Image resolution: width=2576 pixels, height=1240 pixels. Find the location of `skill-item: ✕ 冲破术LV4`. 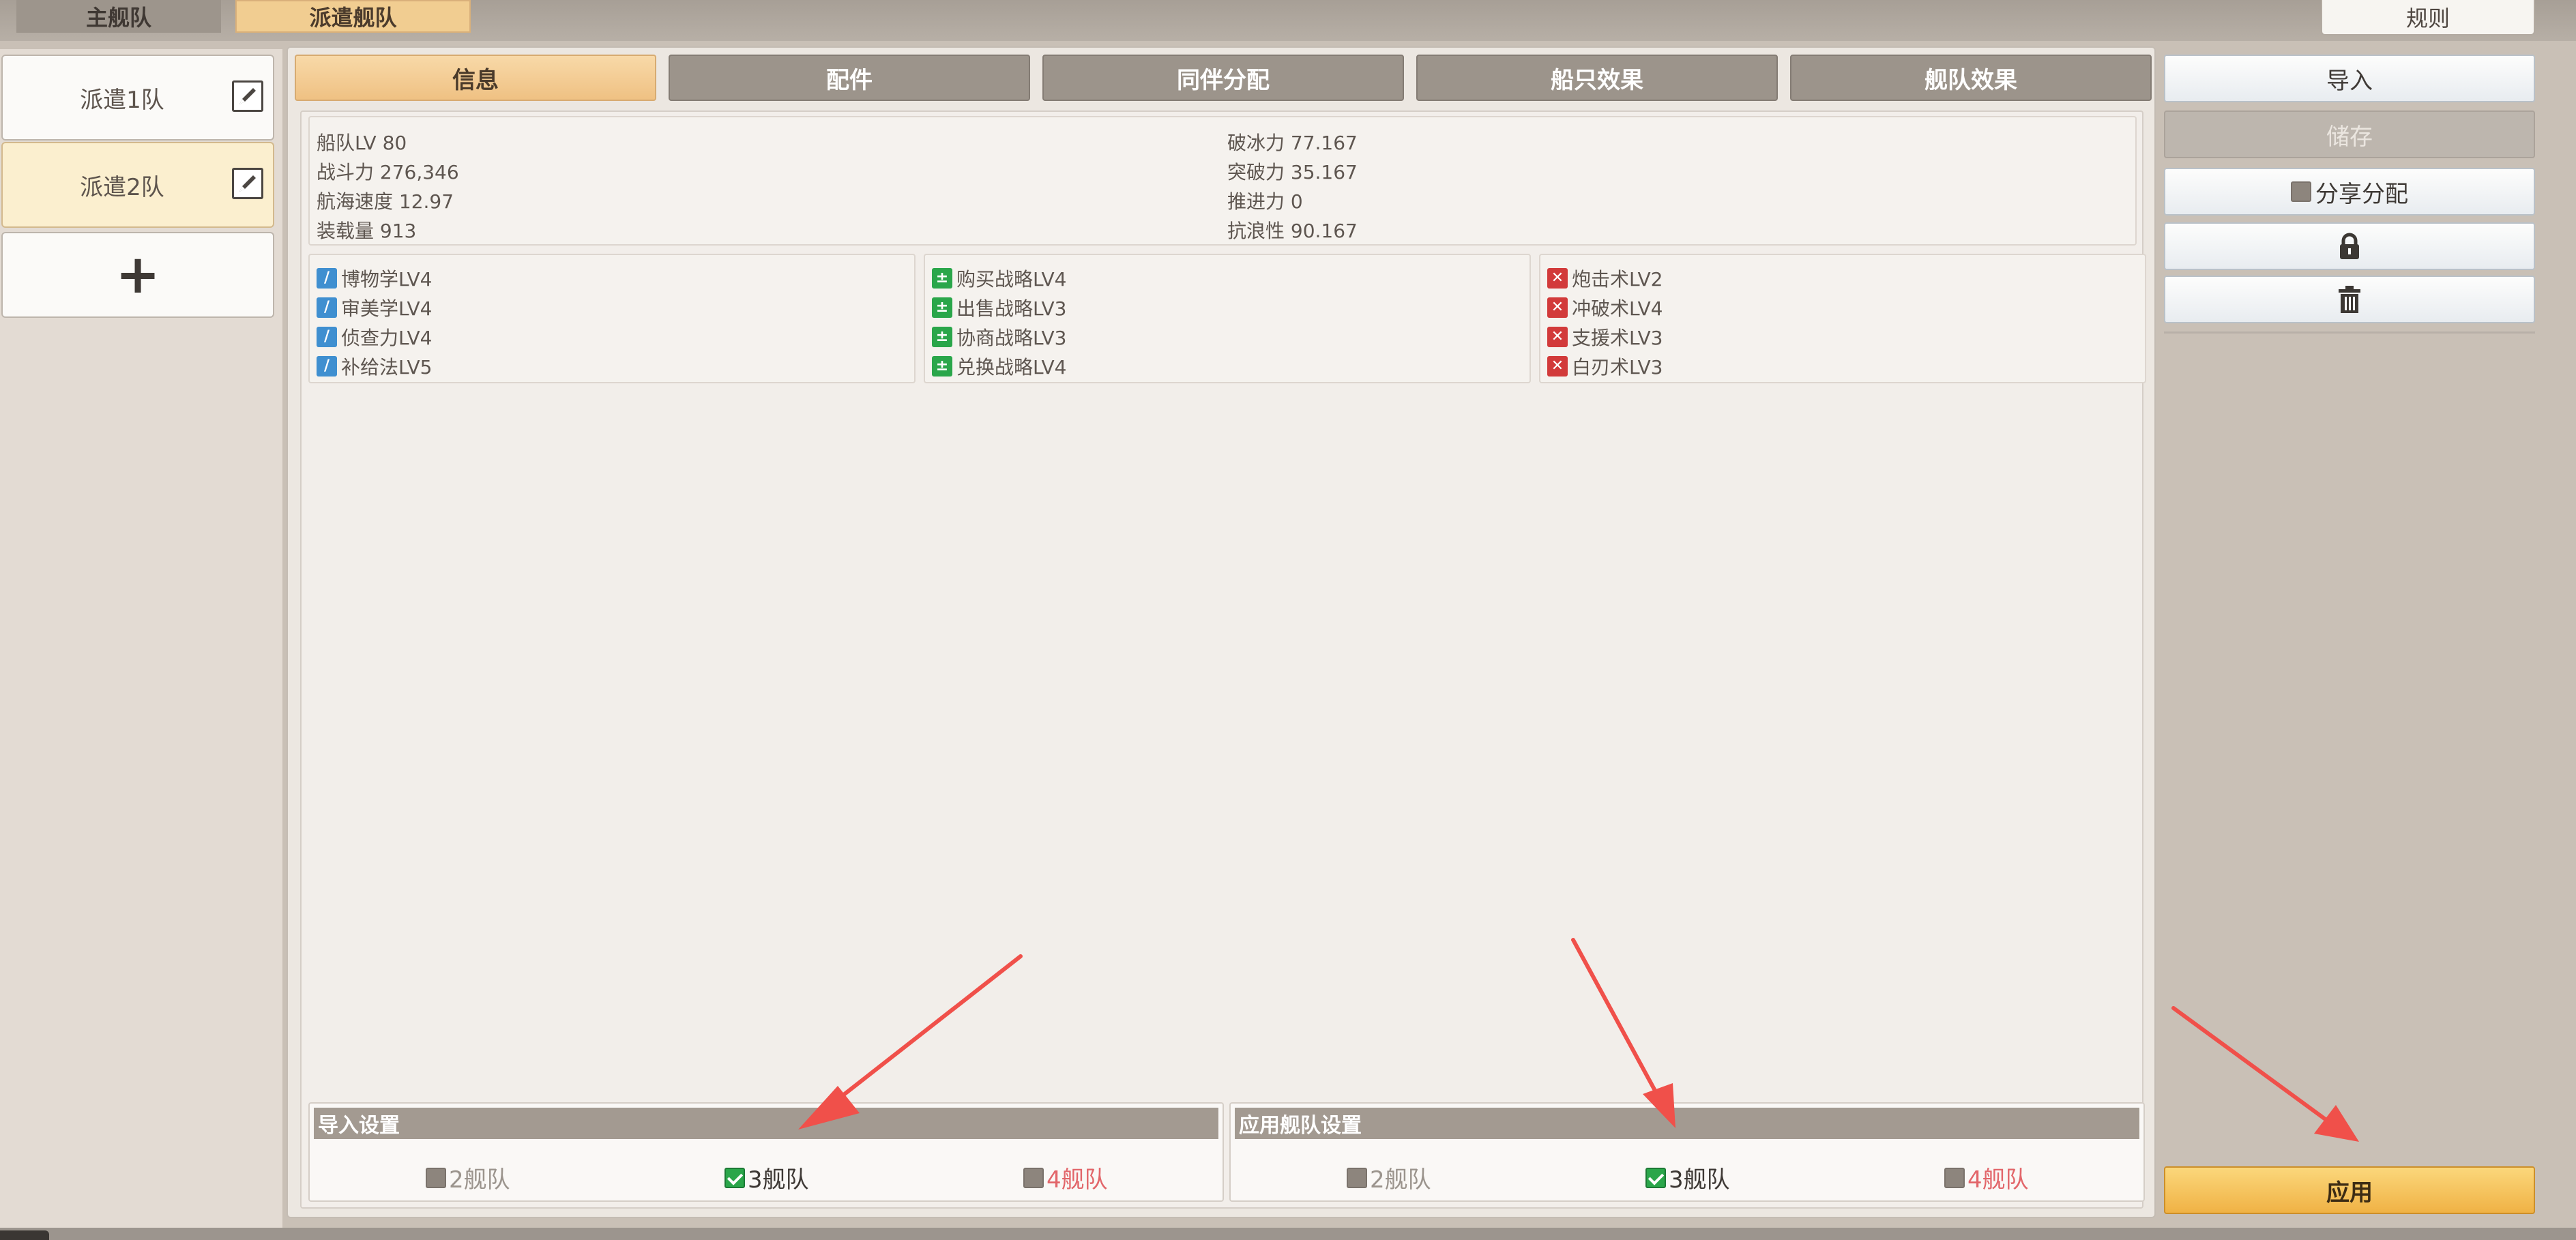

skill-item: ✕ 冲破术LV4 is located at coordinates (1605, 307).